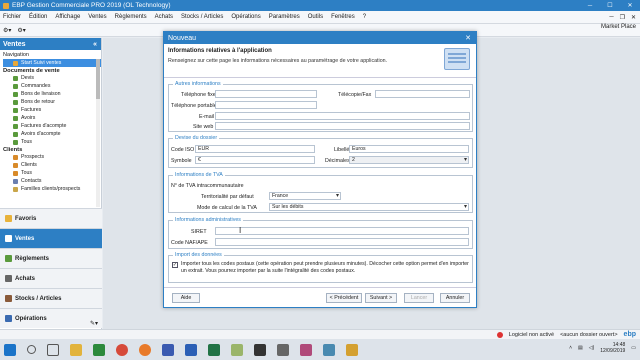 This screenshot has height=360, width=640. What do you see at coordinates (409, 149) in the screenshot?
I see `libelle-field: Euros` at bounding box center [409, 149].